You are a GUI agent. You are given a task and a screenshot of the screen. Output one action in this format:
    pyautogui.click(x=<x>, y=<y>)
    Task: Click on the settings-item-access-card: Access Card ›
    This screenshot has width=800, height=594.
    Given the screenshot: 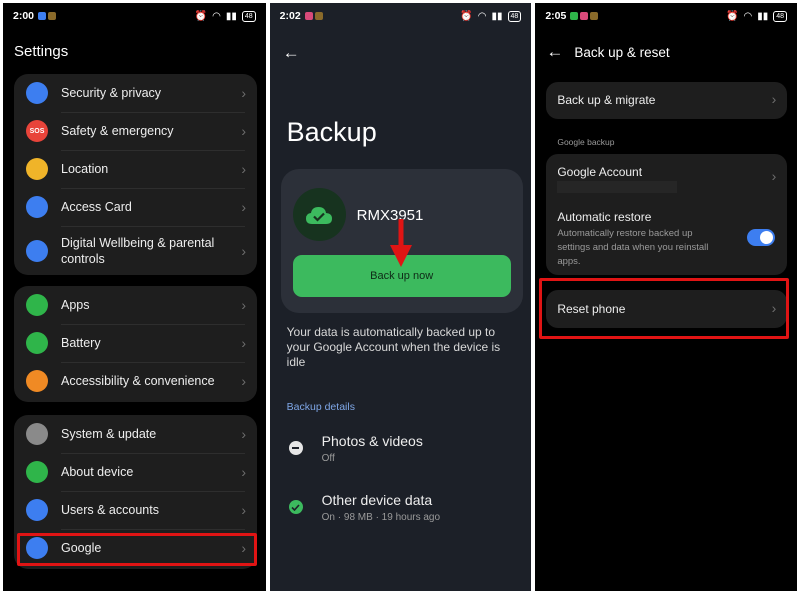 What is the action you would take?
    pyautogui.click(x=135, y=207)
    